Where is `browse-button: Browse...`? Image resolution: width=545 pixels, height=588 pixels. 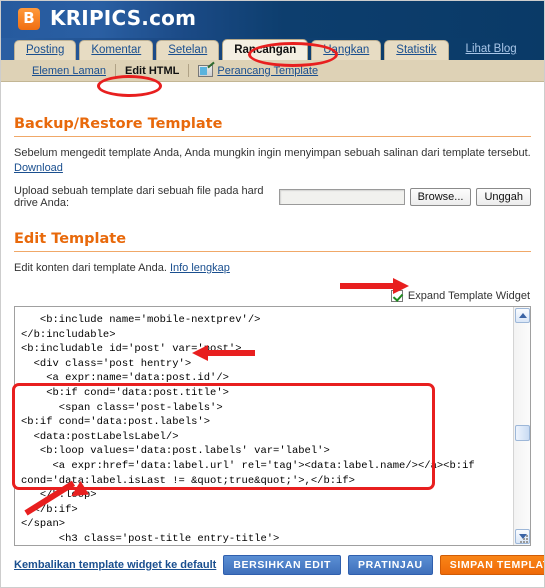
browse-button: Browse... is located at coordinates (440, 197).